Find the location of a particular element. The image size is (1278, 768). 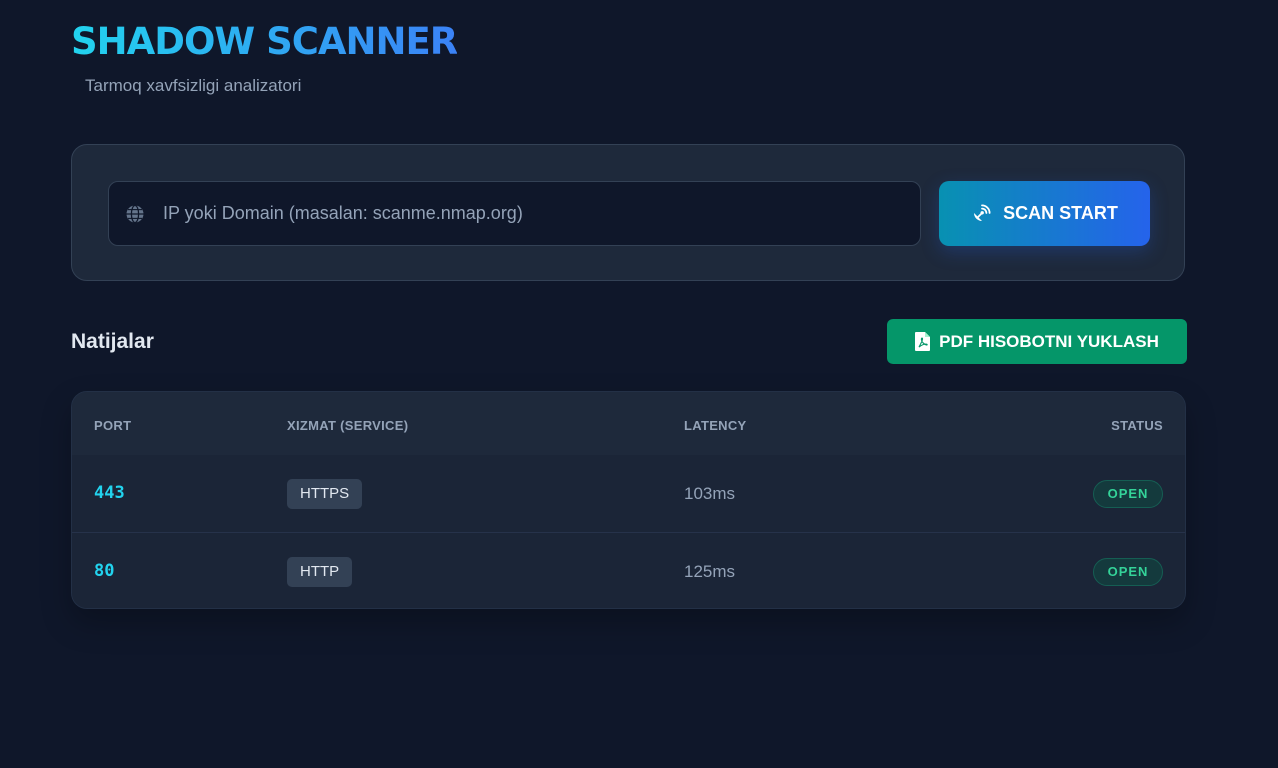

service-badge: HTTP is located at coordinates (320, 572).